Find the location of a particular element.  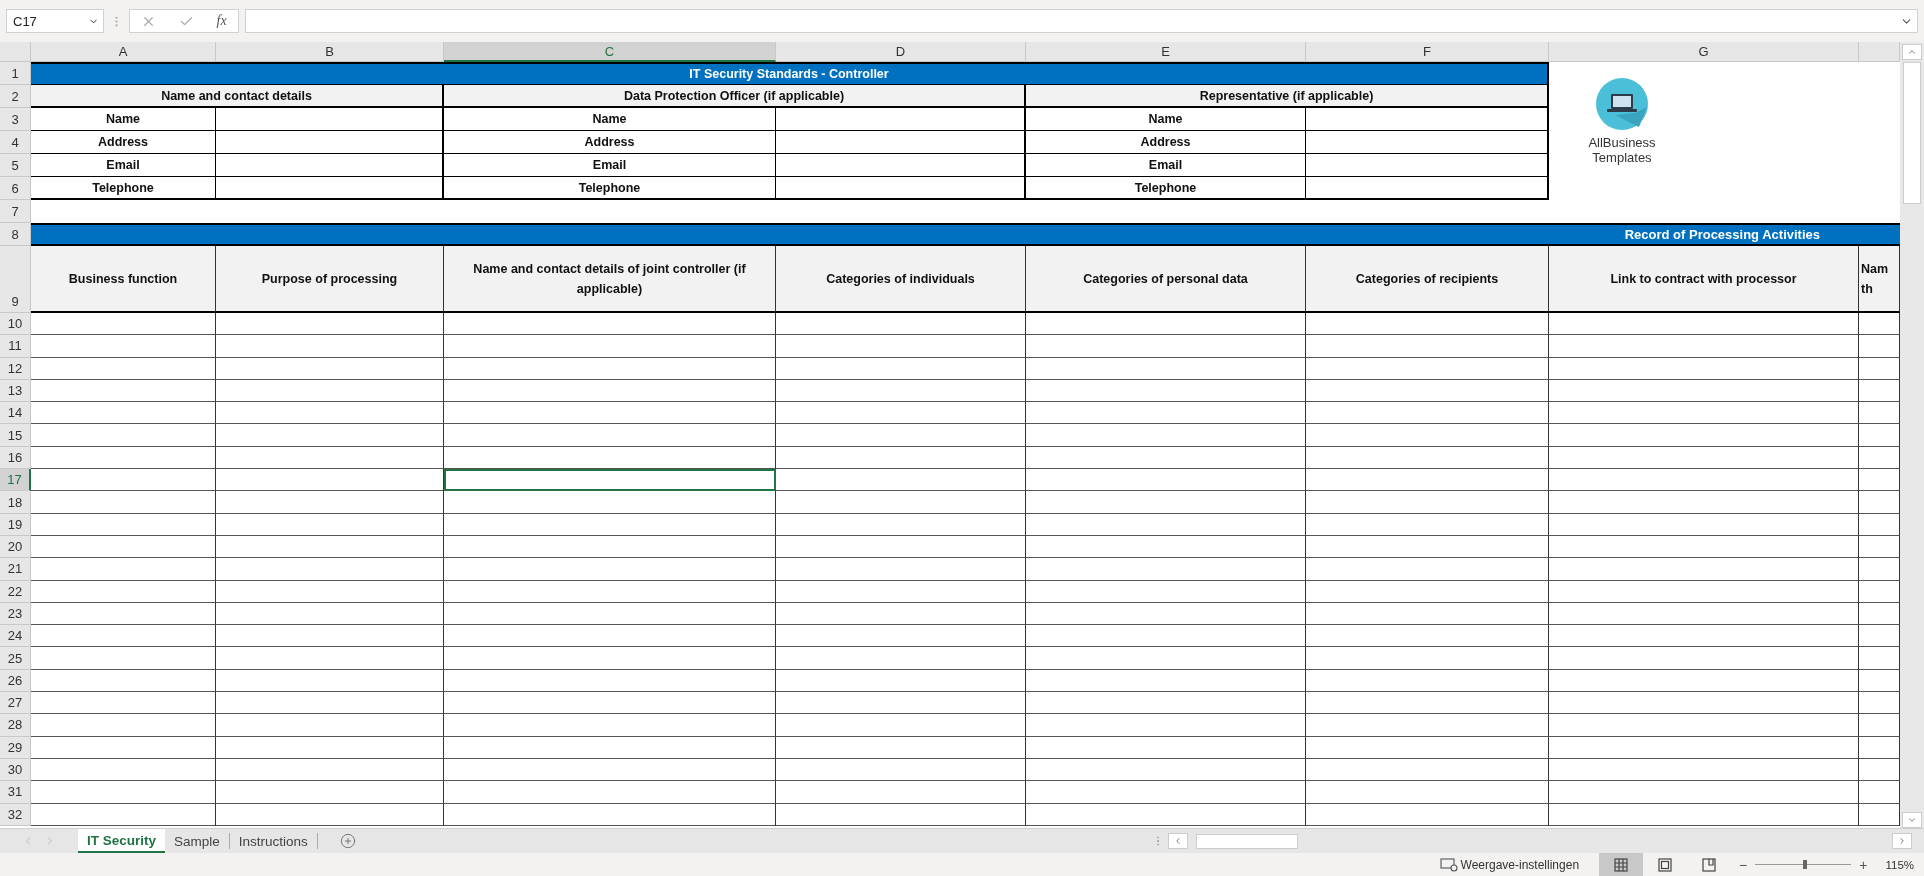

sheet-tab: Sample is located at coordinates (197, 841).